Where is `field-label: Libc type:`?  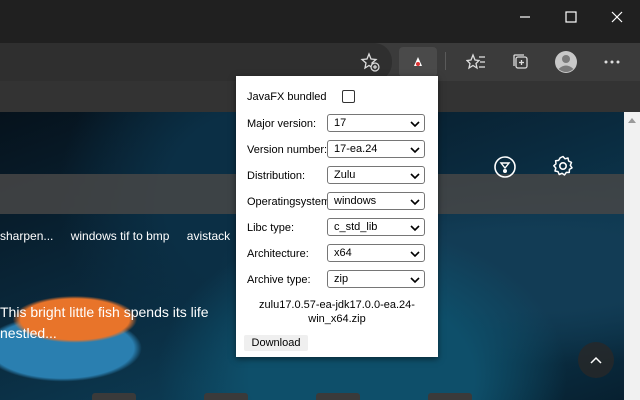 field-label: Libc type: is located at coordinates (271, 228).